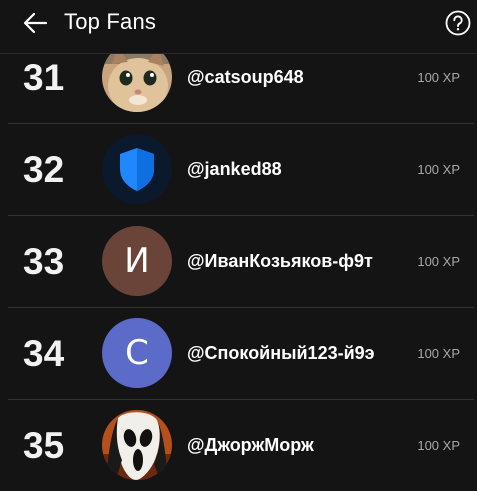  I want to click on username: @ИванКозьяков-ф9т, so click(280, 261).